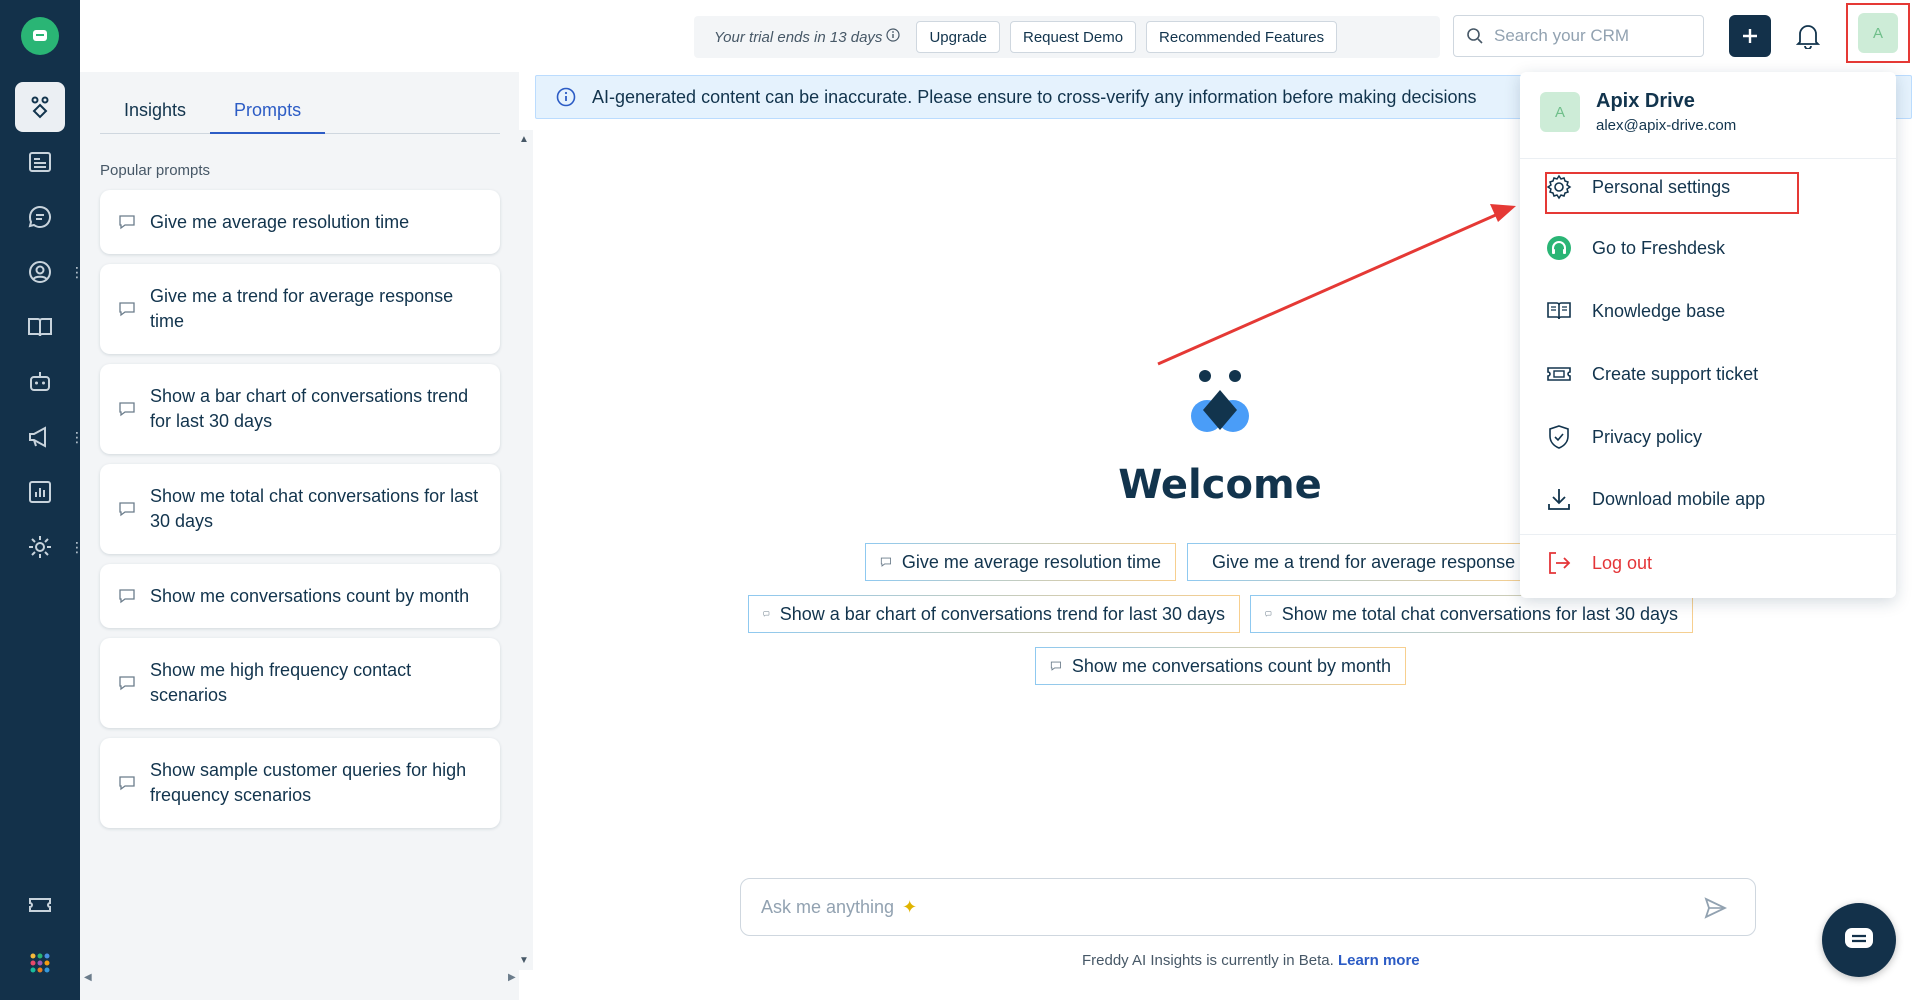 The image size is (1912, 1000). Describe the element at coordinates (40, 905) in the screenshot. I see `nav-tickets` at that location.